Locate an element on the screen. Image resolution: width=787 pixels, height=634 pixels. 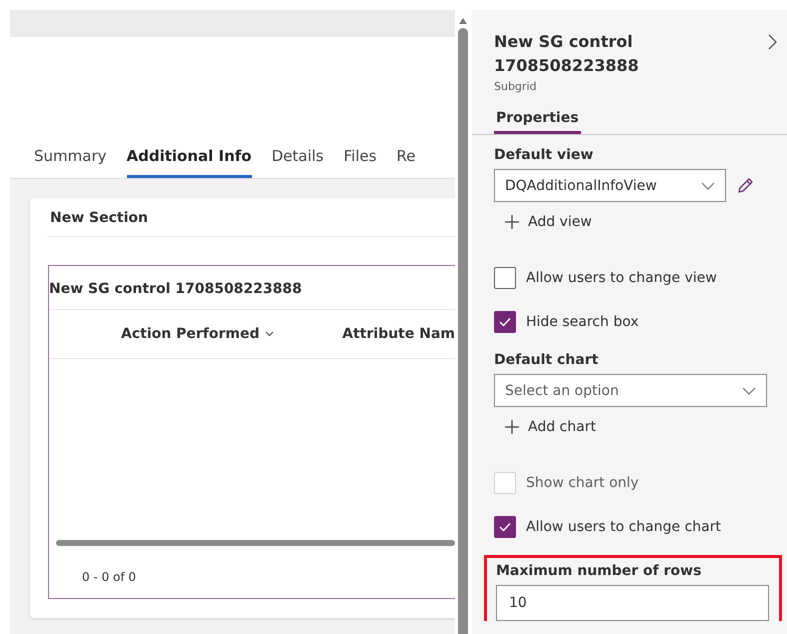
checkbox-label: Show chart only is located at coordinates (582, 483).